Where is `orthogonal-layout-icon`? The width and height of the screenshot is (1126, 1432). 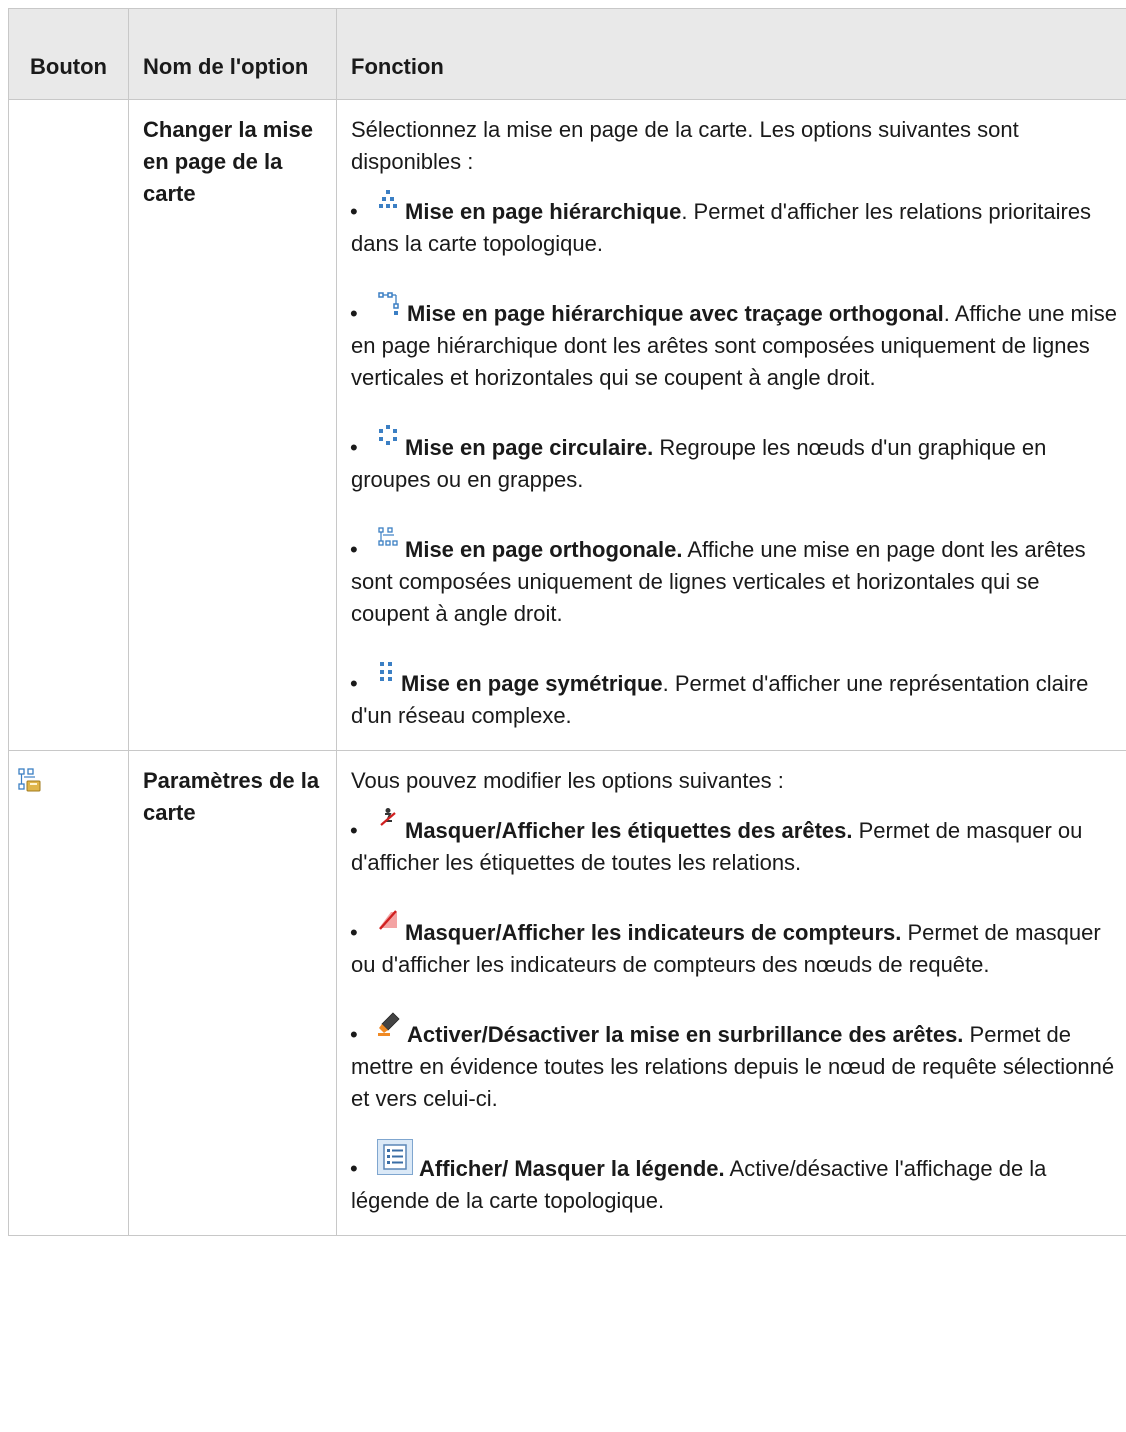 orthogonal-layout-icon is located at coordinates (388, 537).